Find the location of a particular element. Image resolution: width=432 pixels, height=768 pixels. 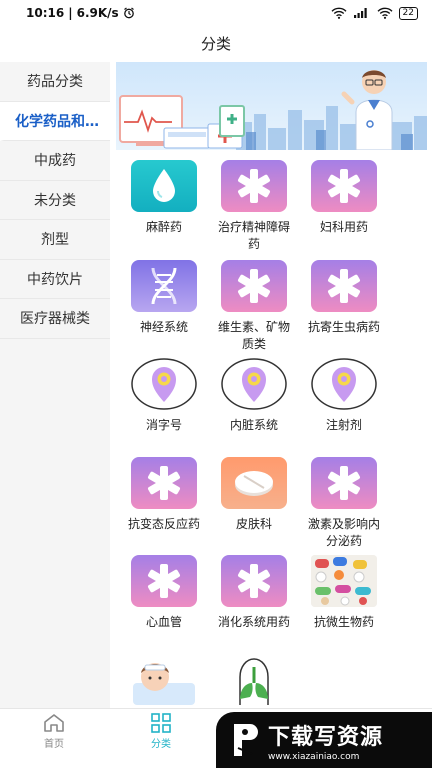

category-nervous-system: 神经系统 is located at coordinates (164, 298).